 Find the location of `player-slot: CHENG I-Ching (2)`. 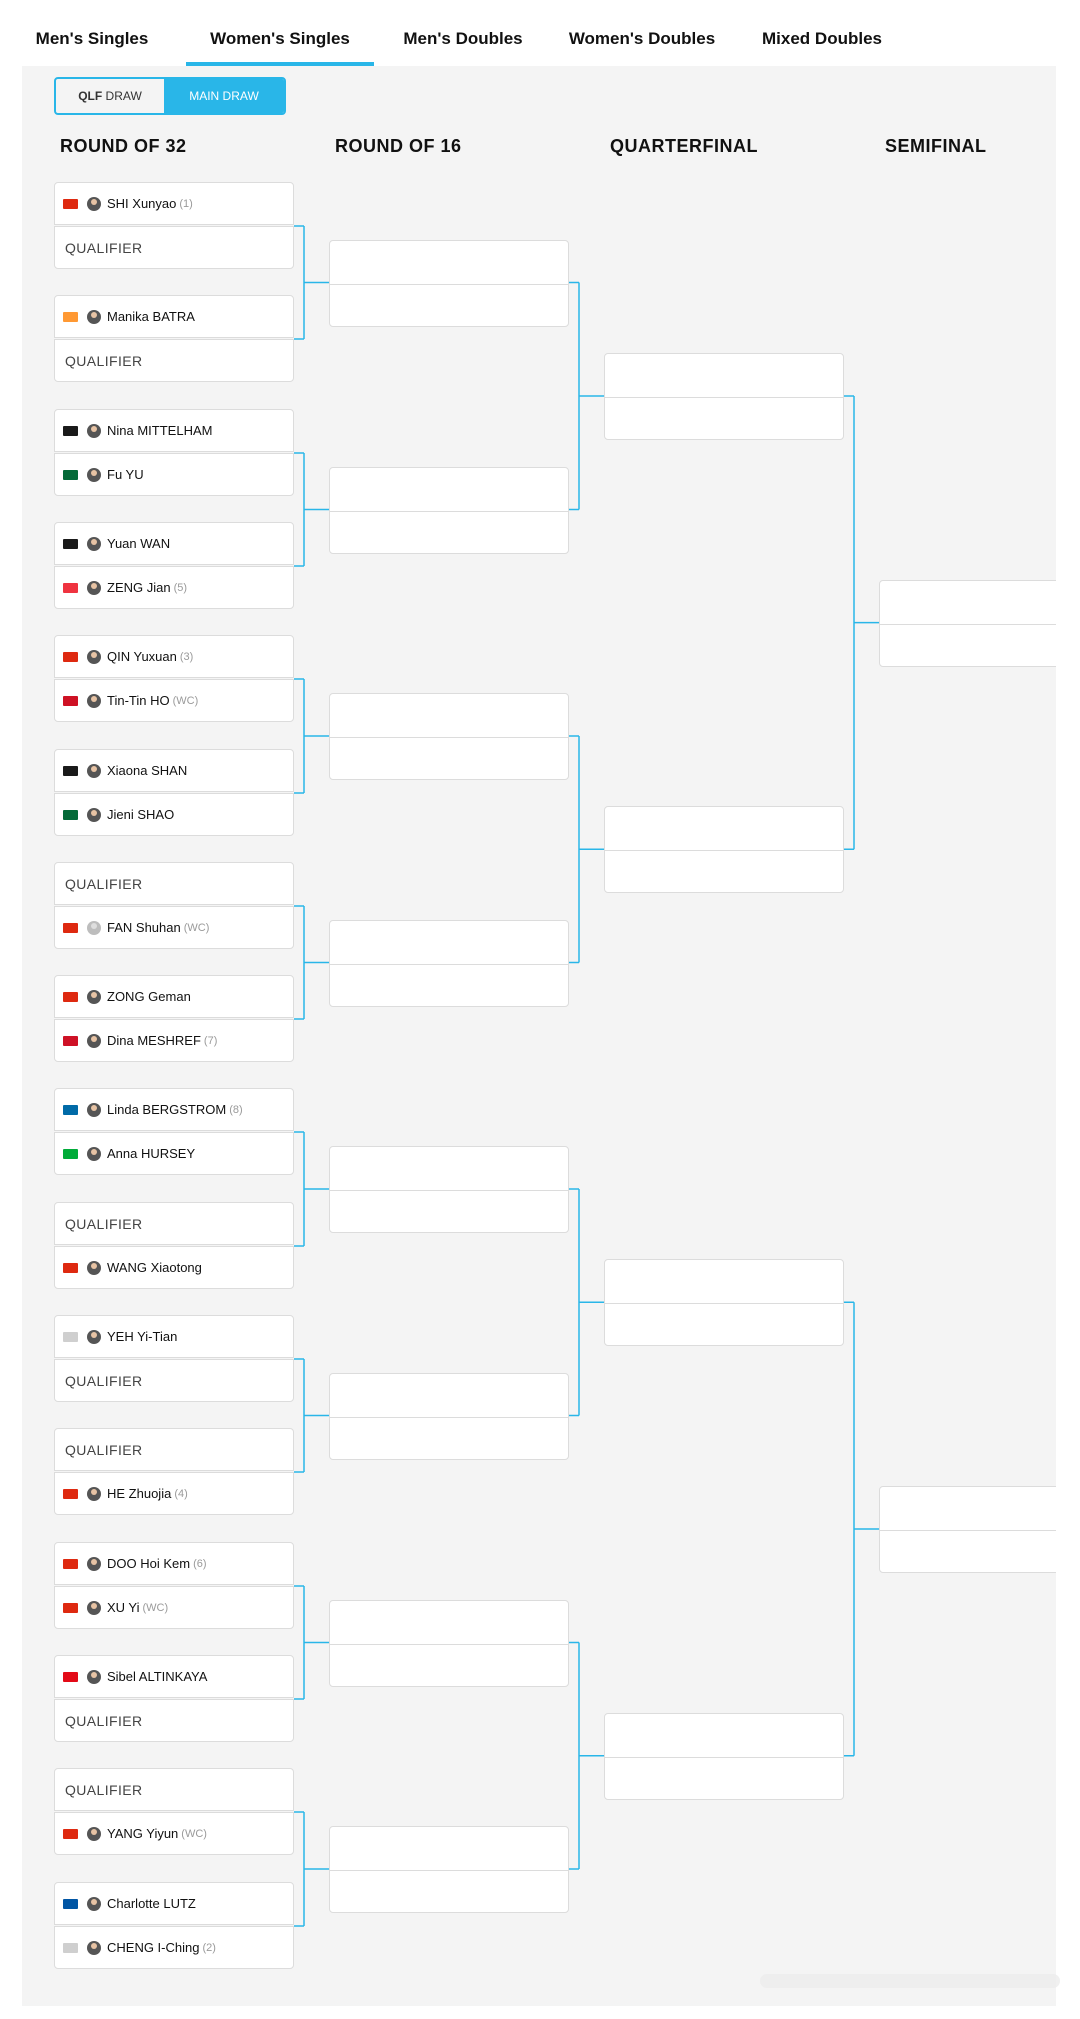

player-slot: CHENG I-Ching (2) is located at coordinates (174, 1947).